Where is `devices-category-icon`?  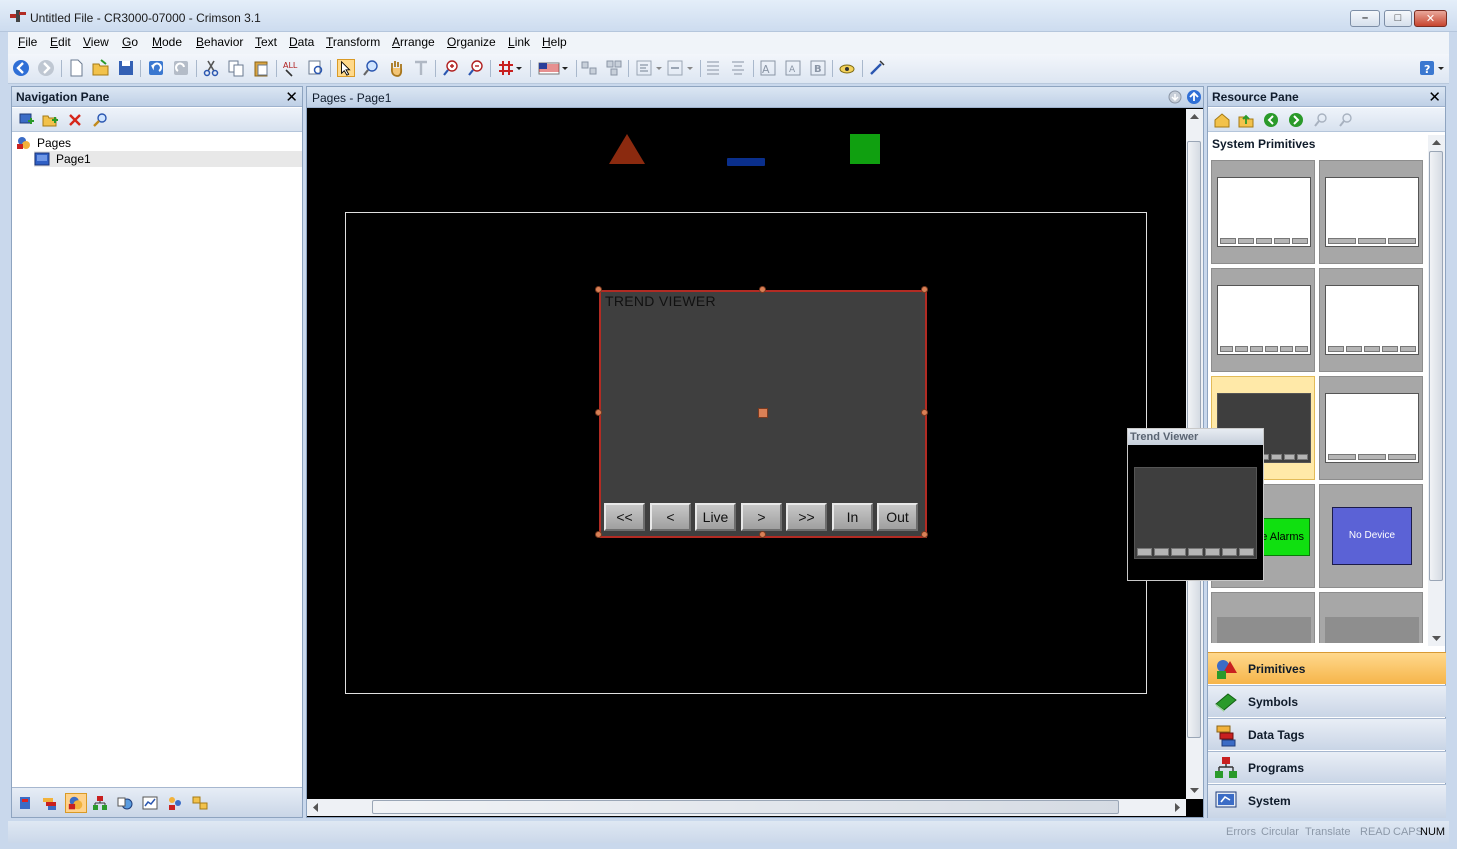
devices-category-icon is located at coordinates (25, 803).